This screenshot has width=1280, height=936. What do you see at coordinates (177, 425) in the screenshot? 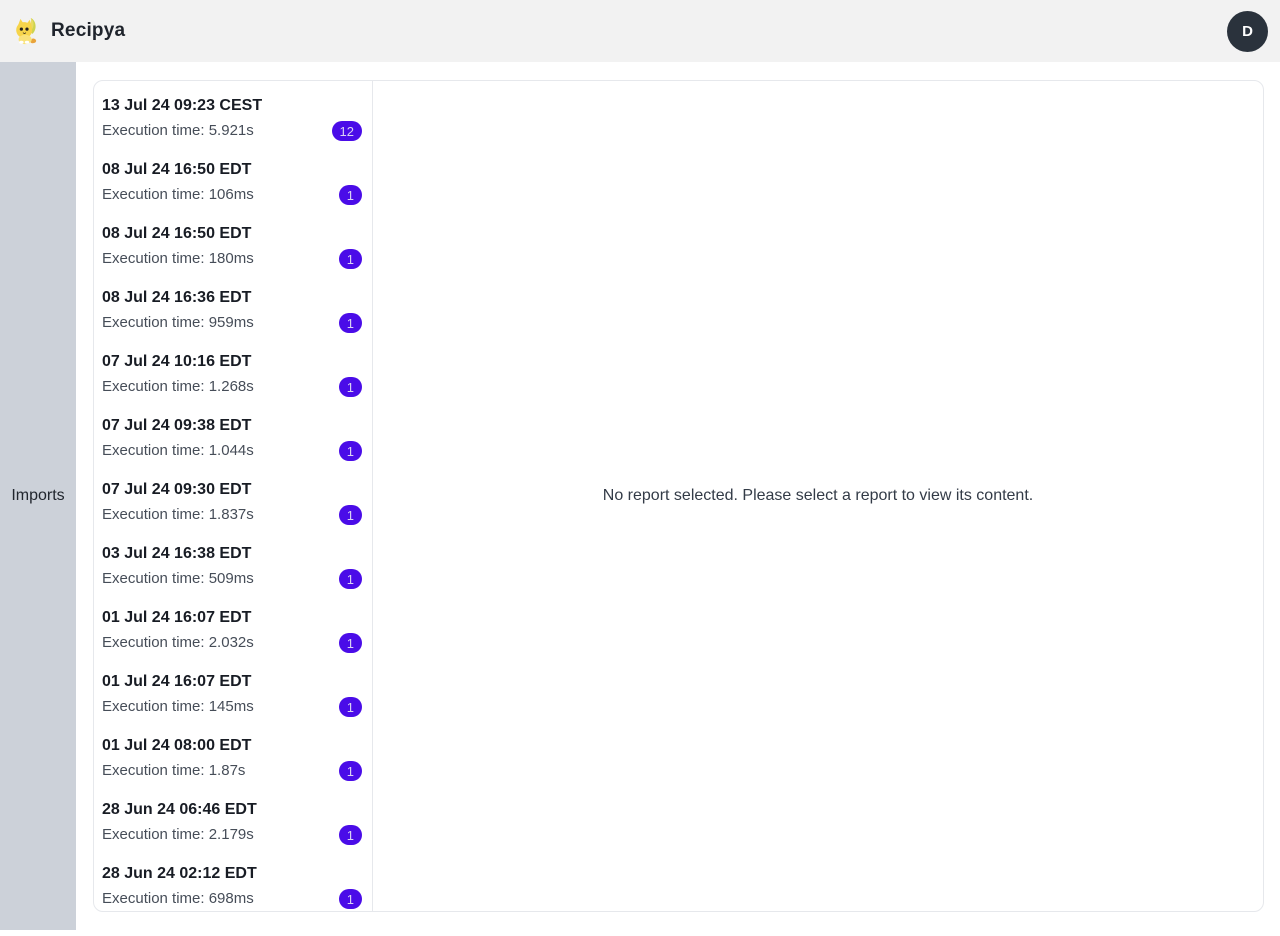
I see `report-date: 07 Jul 24 09:38 EDT` at bounding box center [177, 425].